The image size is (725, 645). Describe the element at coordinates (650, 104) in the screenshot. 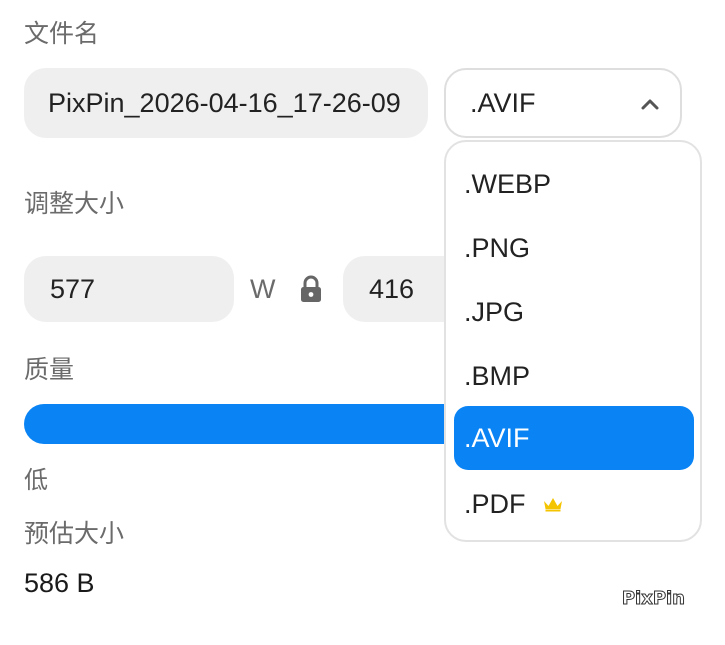

I see `chevron-up-icon` at that location.